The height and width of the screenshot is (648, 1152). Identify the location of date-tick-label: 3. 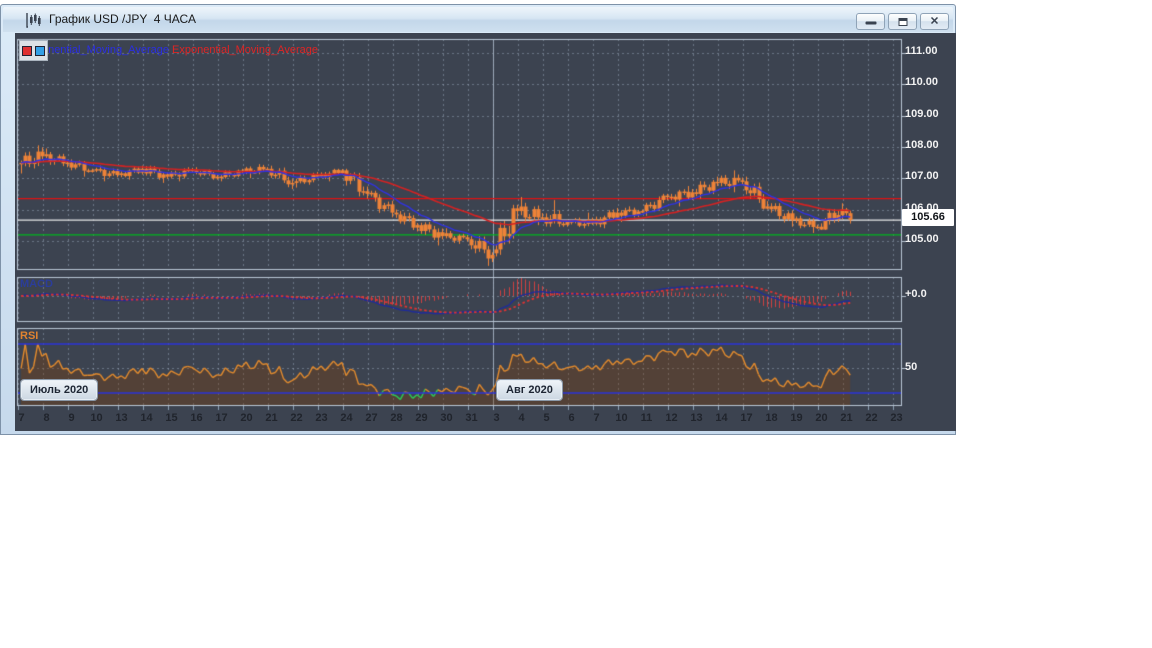
(496, 418).